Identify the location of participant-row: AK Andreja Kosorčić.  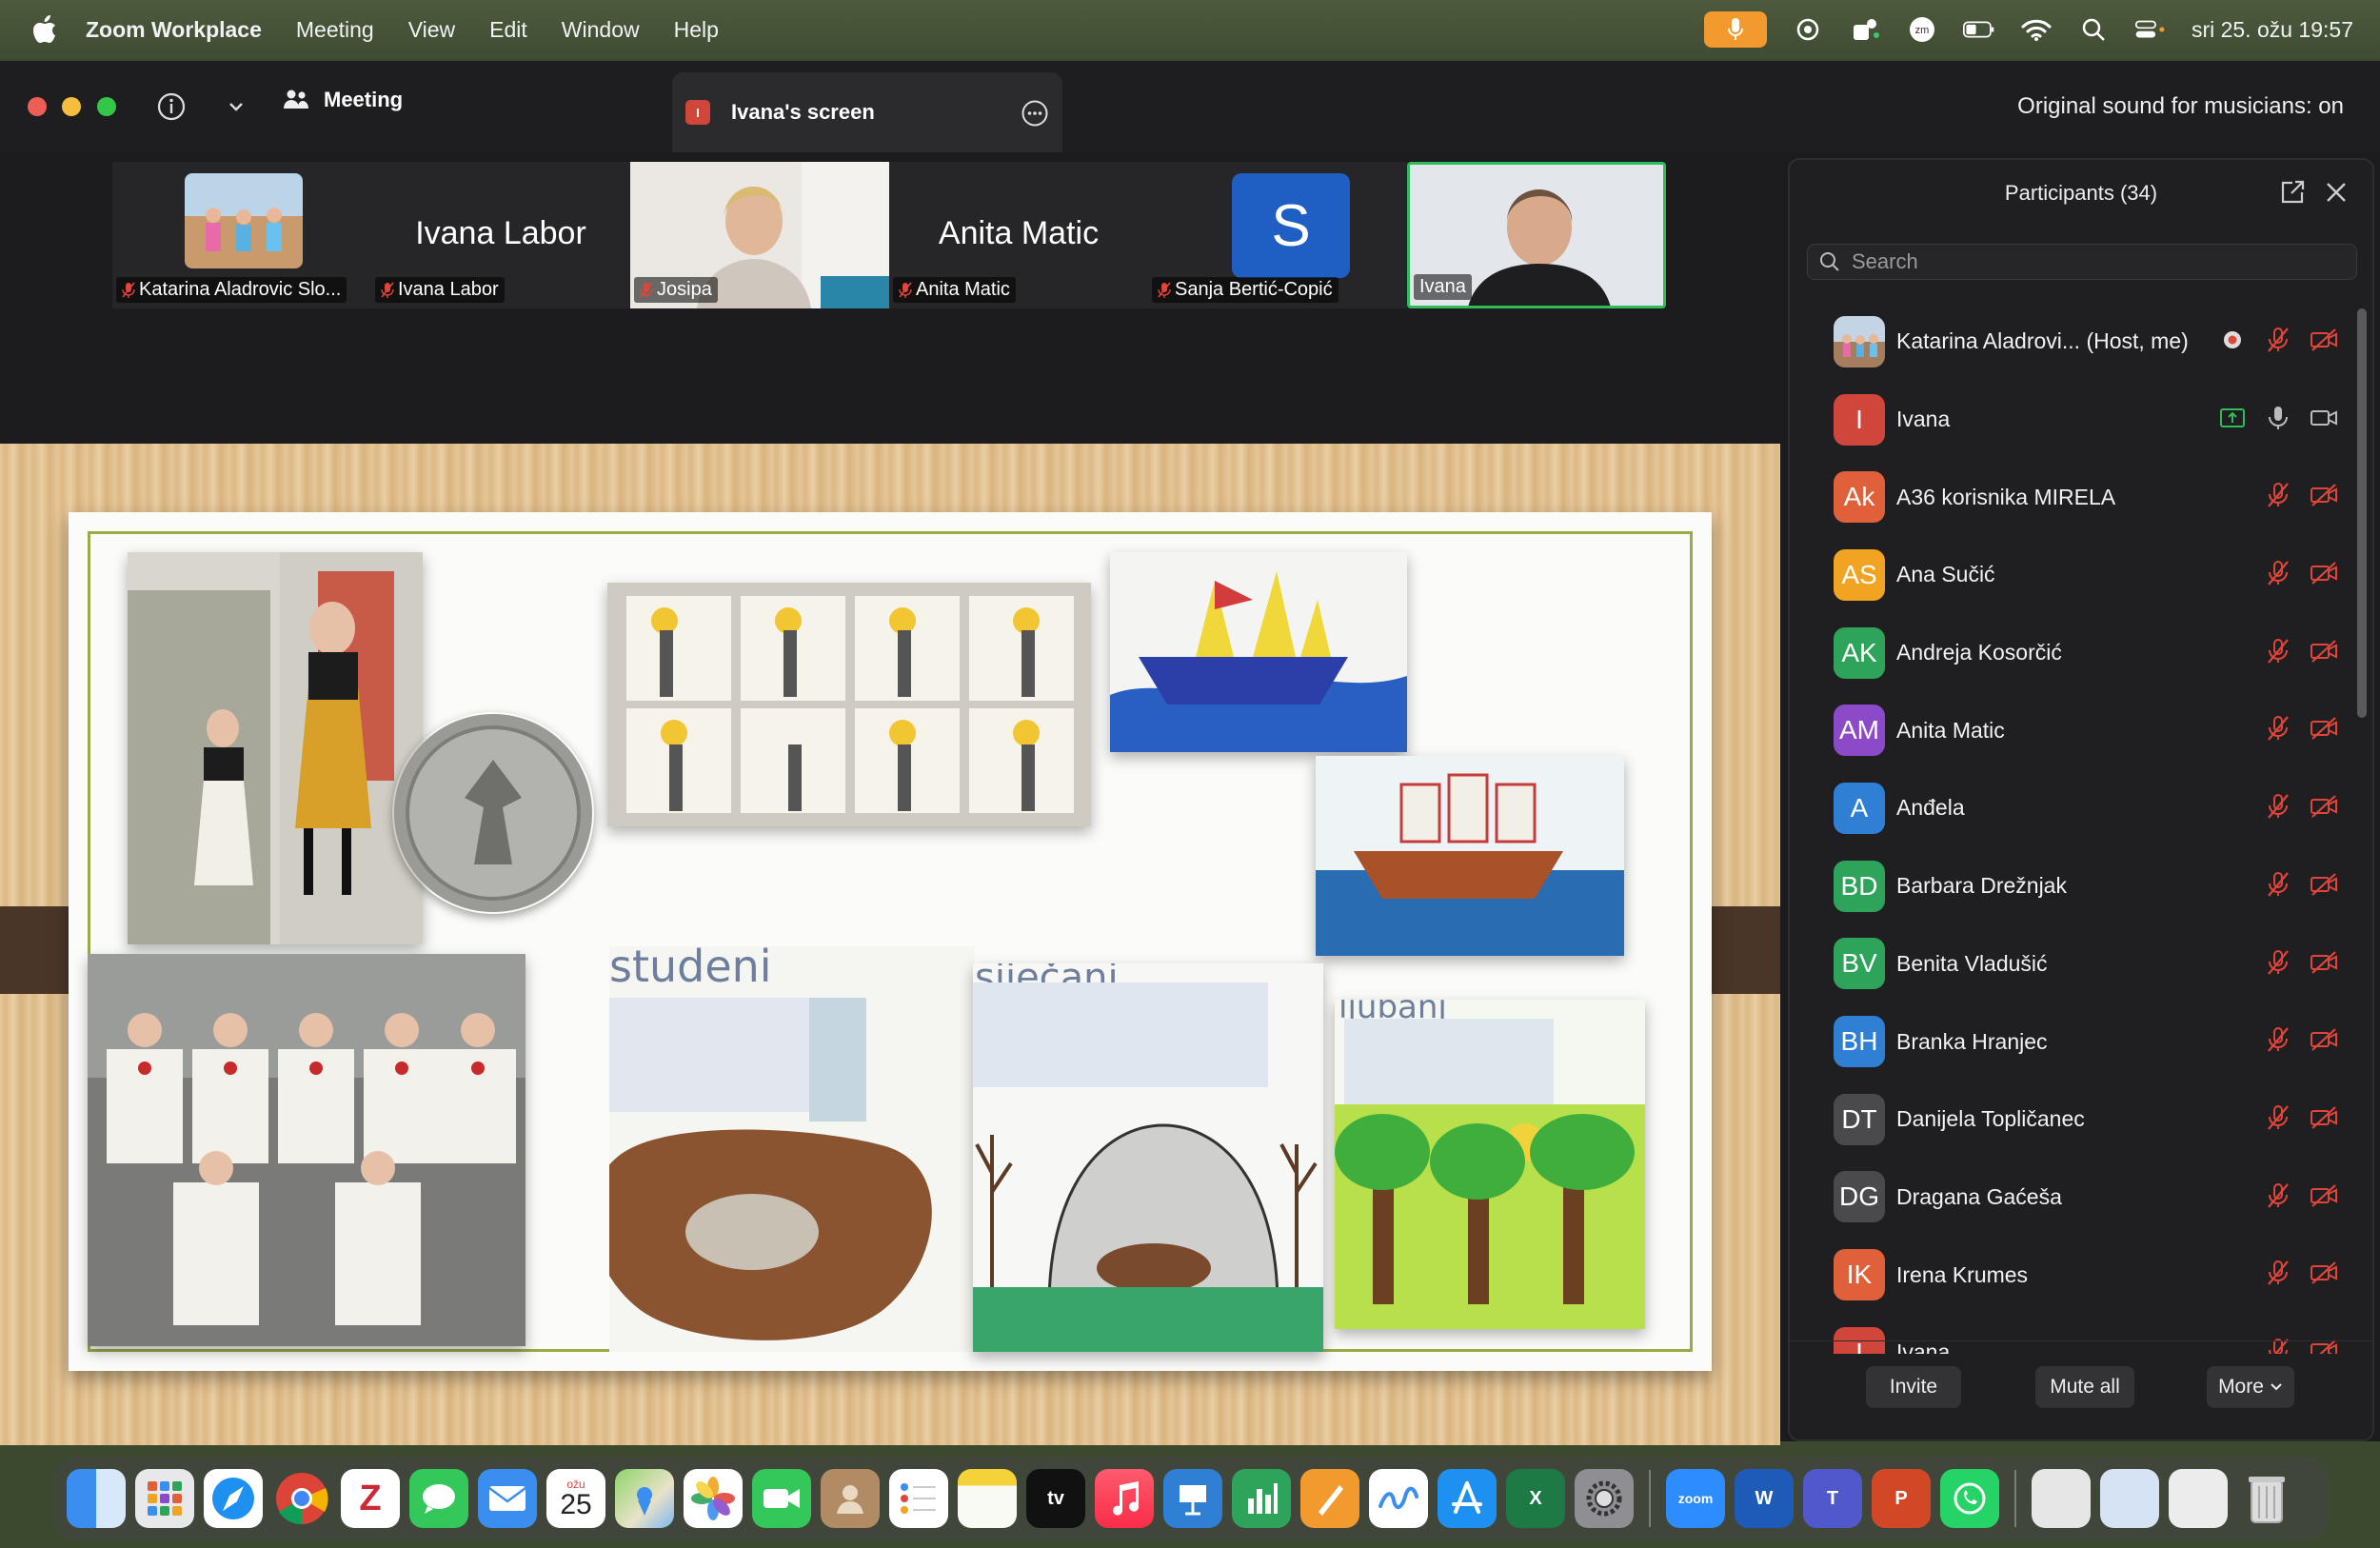
(2073, 653).